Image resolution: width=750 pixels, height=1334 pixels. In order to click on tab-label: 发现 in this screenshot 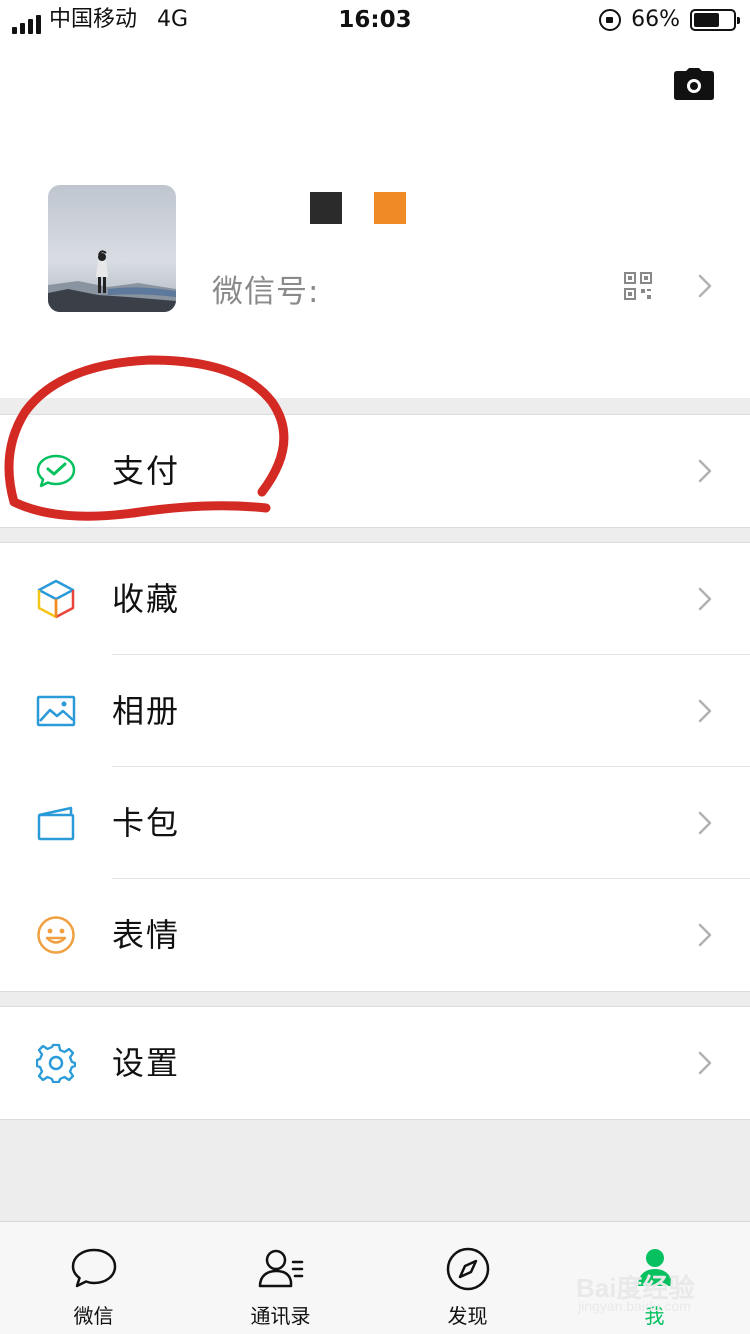, I will do `click(467, 1316)`.